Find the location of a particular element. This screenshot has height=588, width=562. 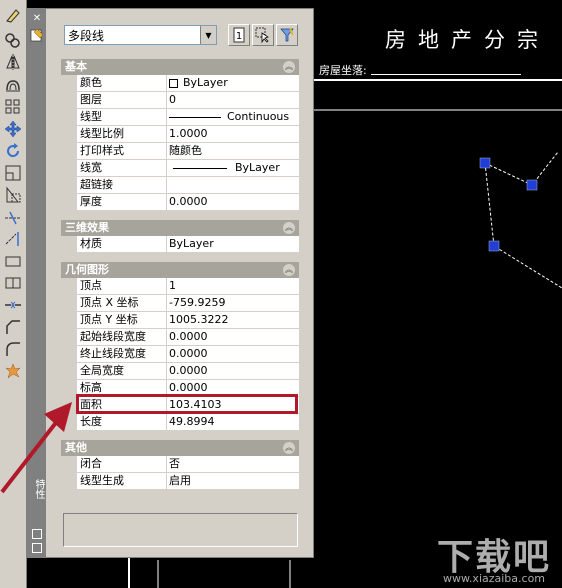

prop-row-color: 颜色 ByLayer is located at coordinates (180, 83).